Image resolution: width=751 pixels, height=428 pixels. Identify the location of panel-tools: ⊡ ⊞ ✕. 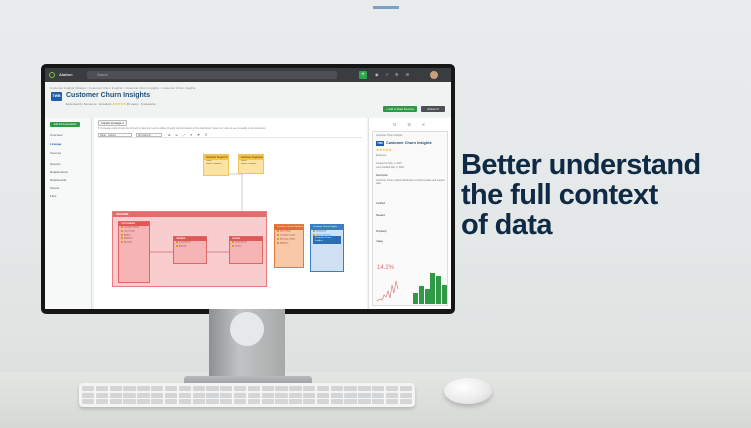
(411, 124).